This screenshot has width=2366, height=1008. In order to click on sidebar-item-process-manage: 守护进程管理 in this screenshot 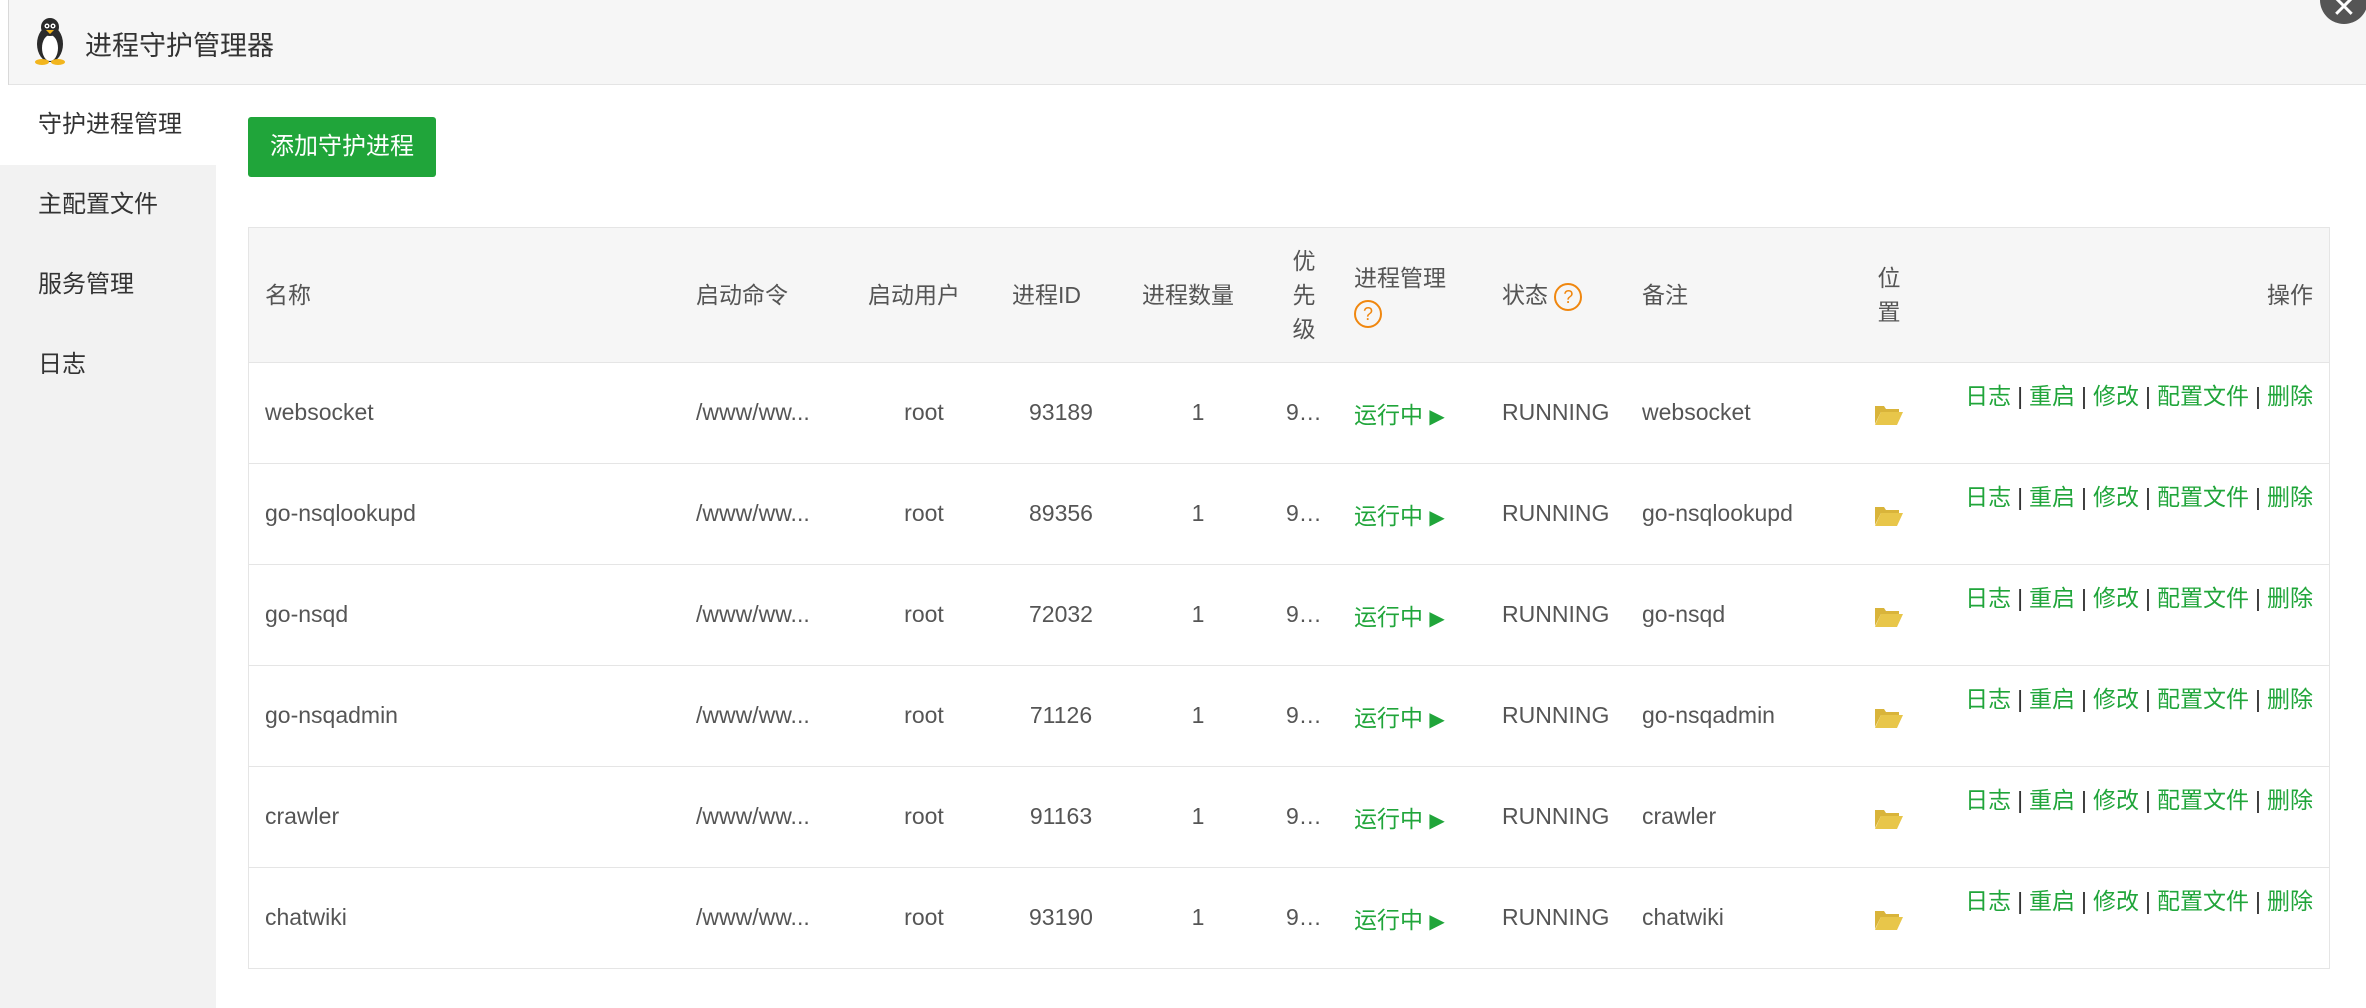, I will do `click(108, 125)`.